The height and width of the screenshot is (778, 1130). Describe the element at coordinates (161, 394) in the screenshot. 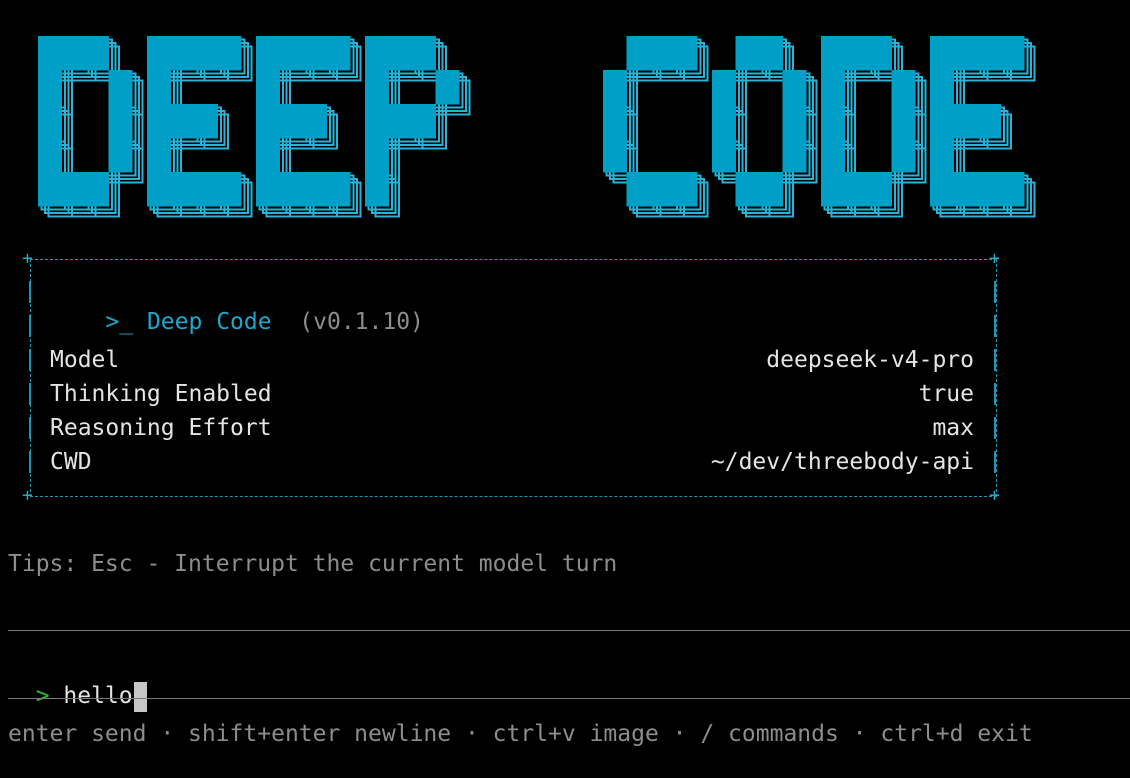

I see `info-label-thinking: Thinking Enabled` at that location.